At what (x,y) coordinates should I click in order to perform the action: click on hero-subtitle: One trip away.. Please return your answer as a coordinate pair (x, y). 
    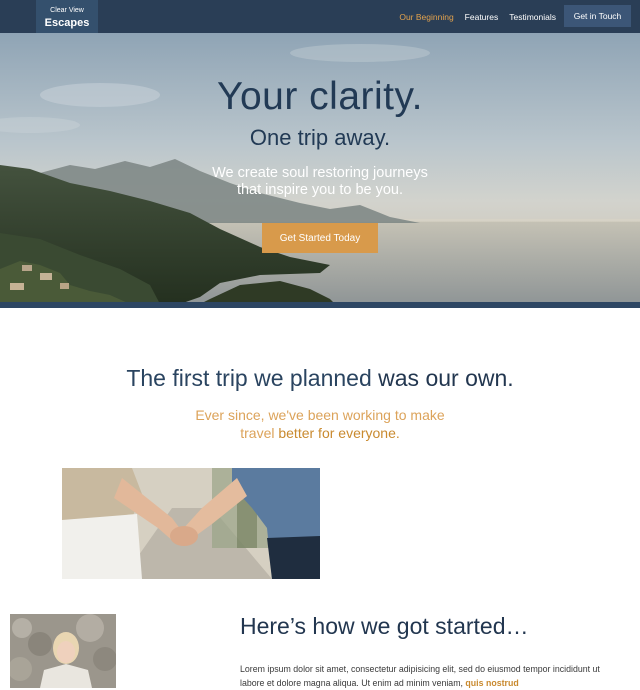
    Looking at the image, I should click on (320, 137).